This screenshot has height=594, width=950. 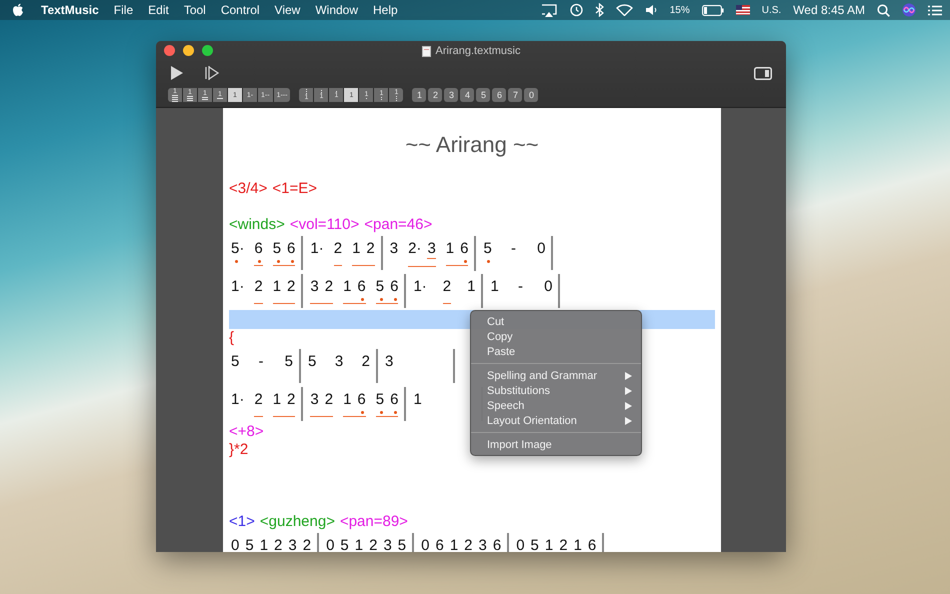 I want to click on directive-text: <1=E>, so click(x=295, y=189).